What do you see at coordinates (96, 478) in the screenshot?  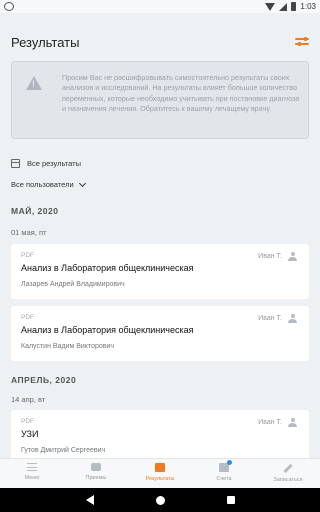 I see `nav-appointments-label: Приемы` at bounding box center [96, 478].